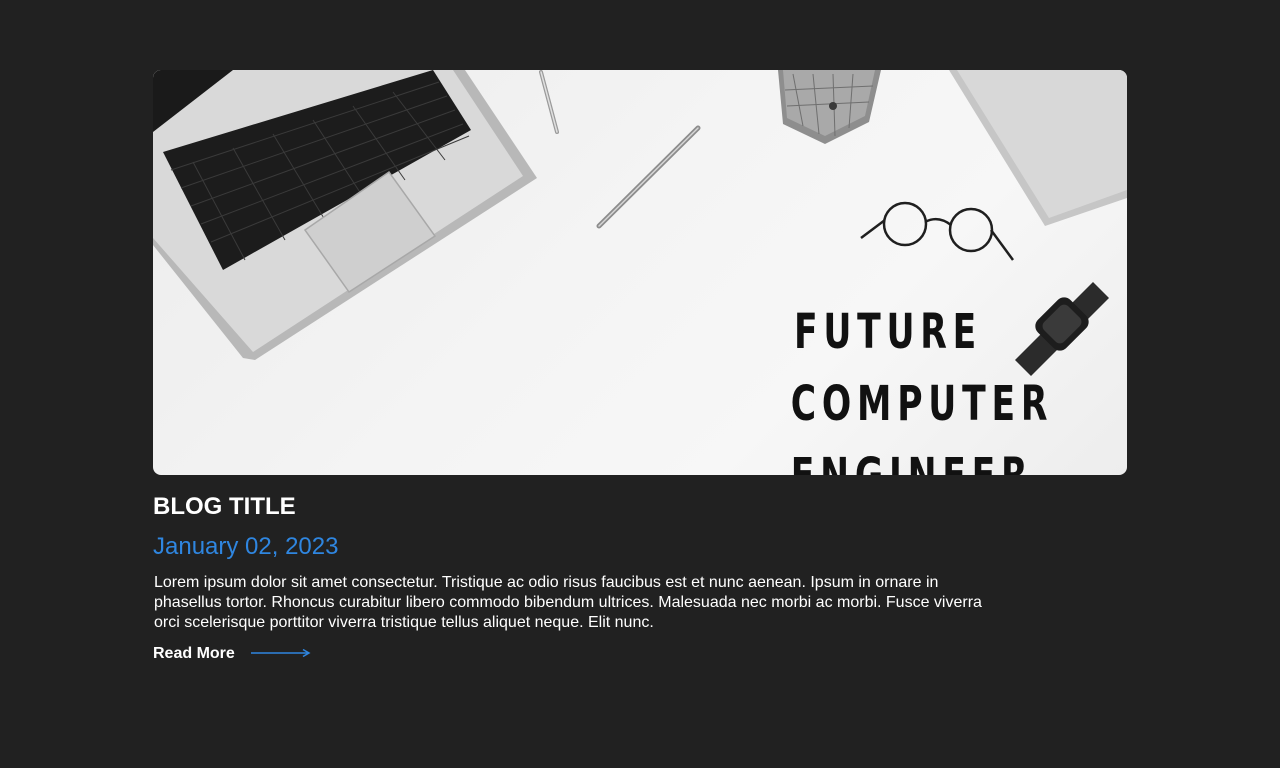  Describe the element at coordinates (1062, 329) in the screenshot. I see `watch-illustration` at that location.